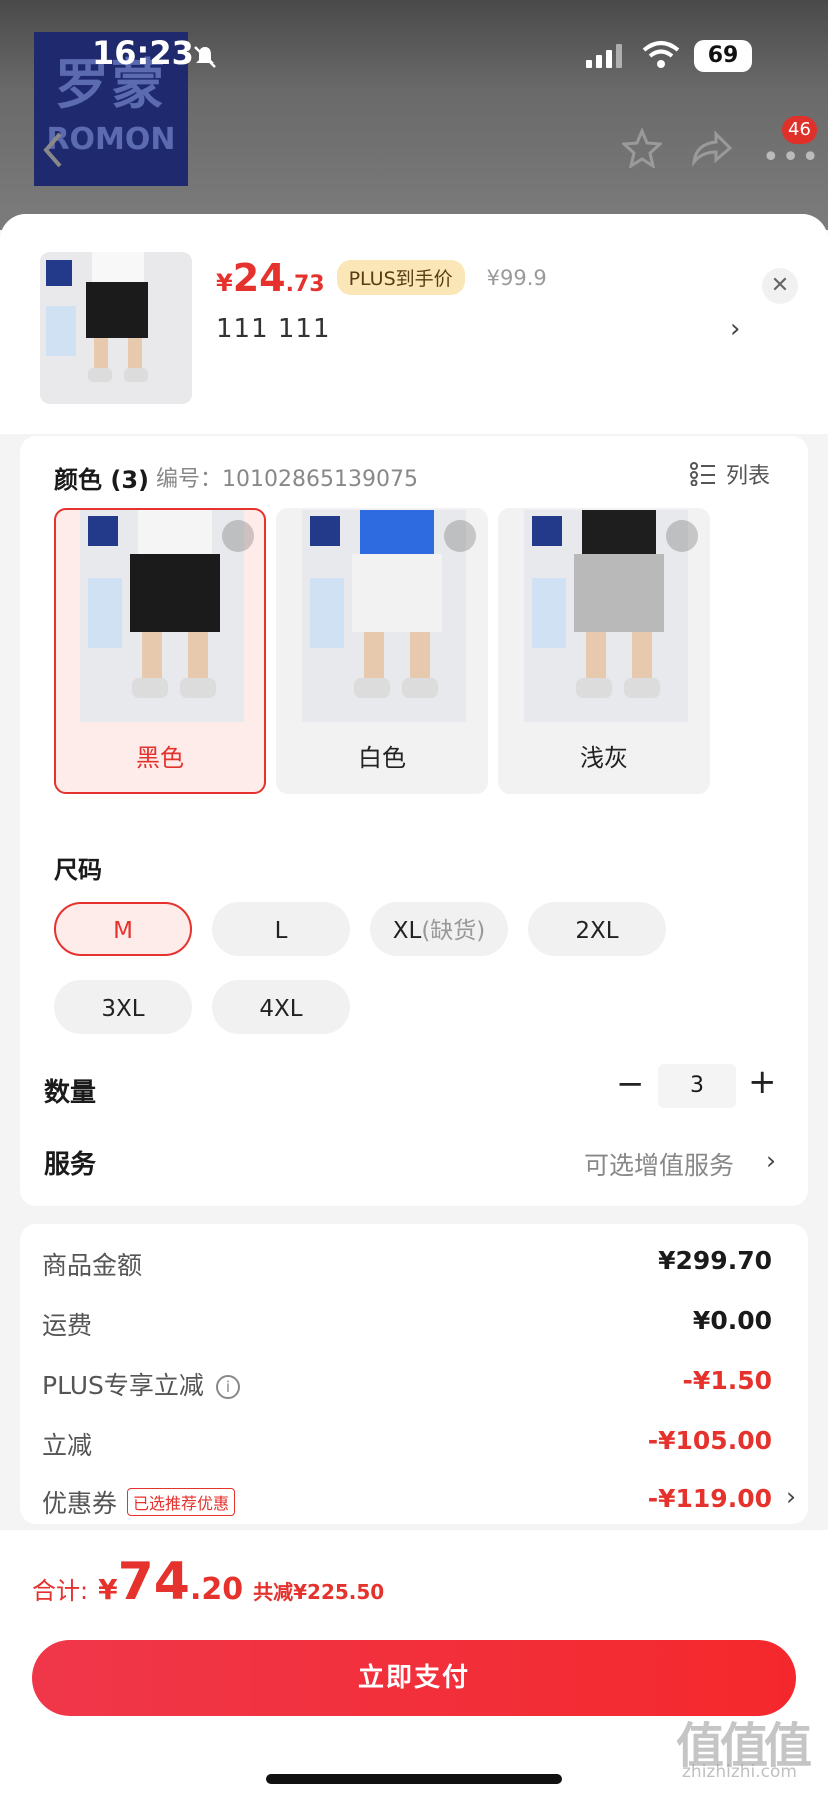 This screenshot has width=828, height=1795. I want to click on info-icon: i, so click(227, 1387).